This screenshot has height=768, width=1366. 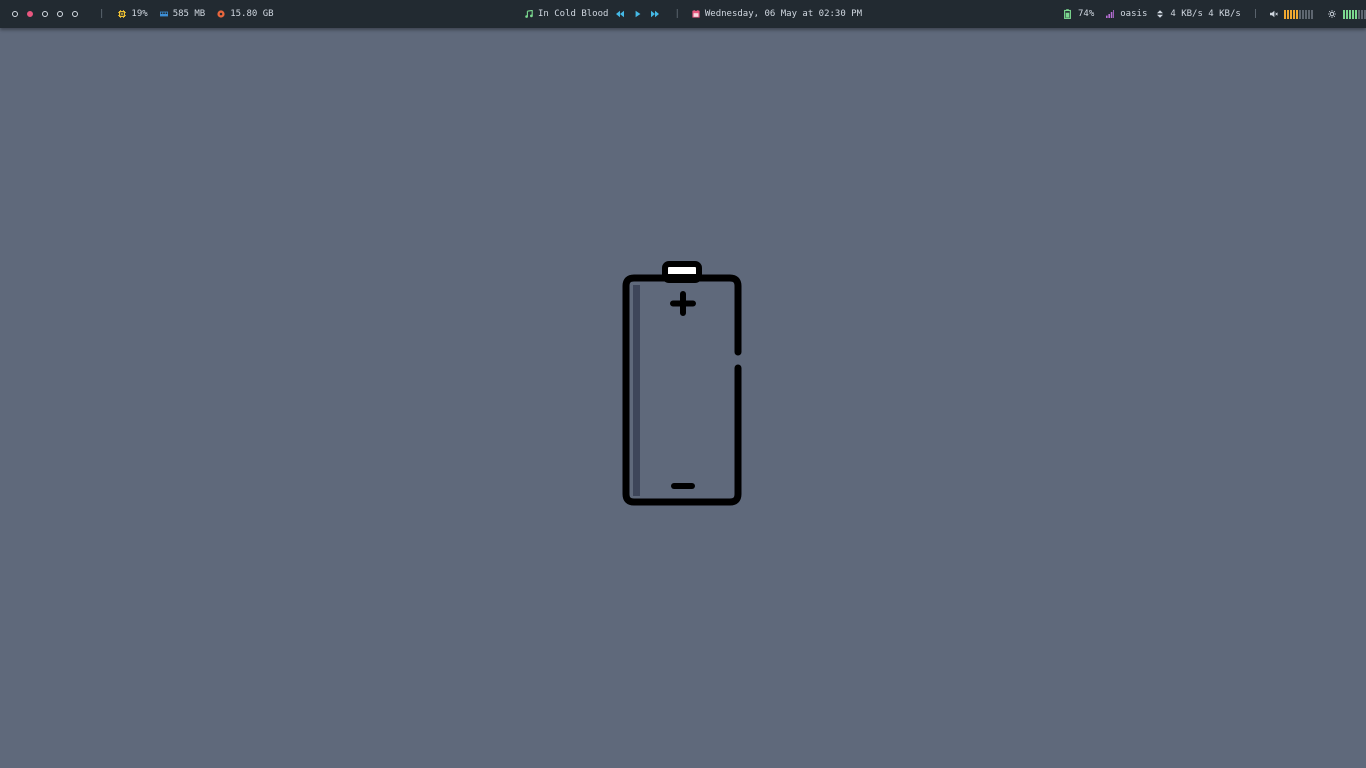 What do you see at coordinates (221, 14) in the screenshot?
I see `disk-icon` at bounding box center [221, 14].